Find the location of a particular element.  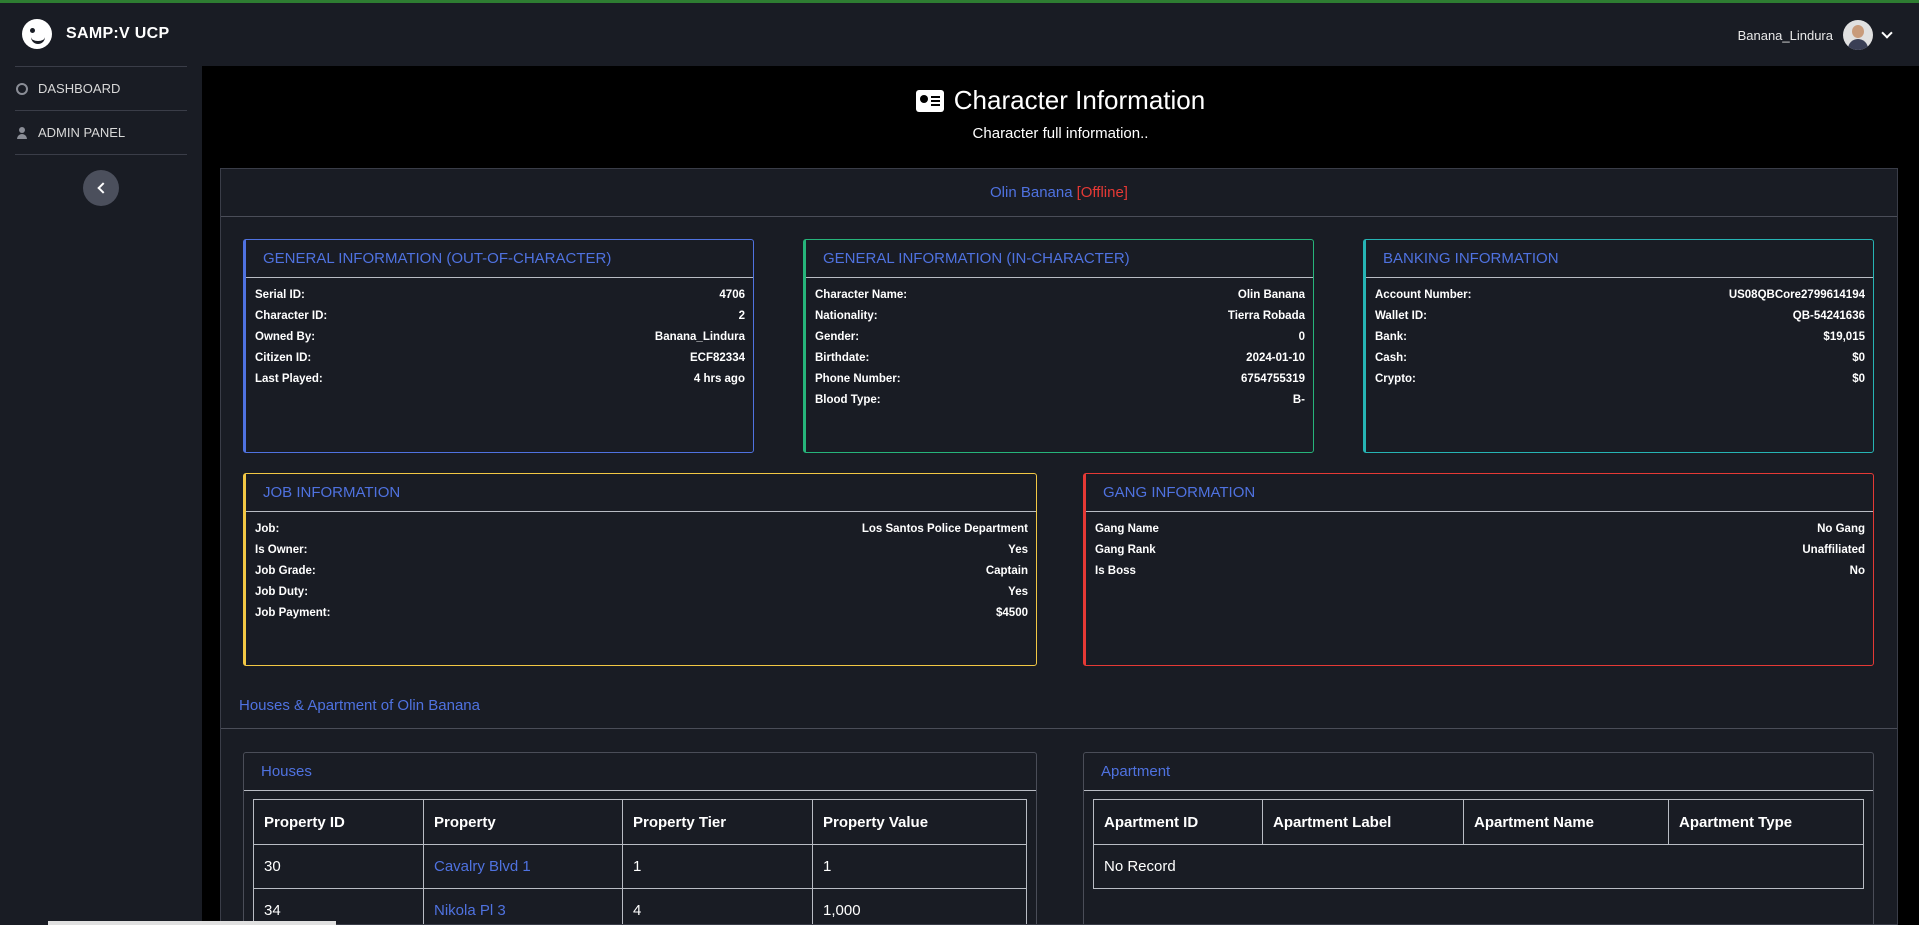

column-header: Property Tier is located at coordinates (717, 822).